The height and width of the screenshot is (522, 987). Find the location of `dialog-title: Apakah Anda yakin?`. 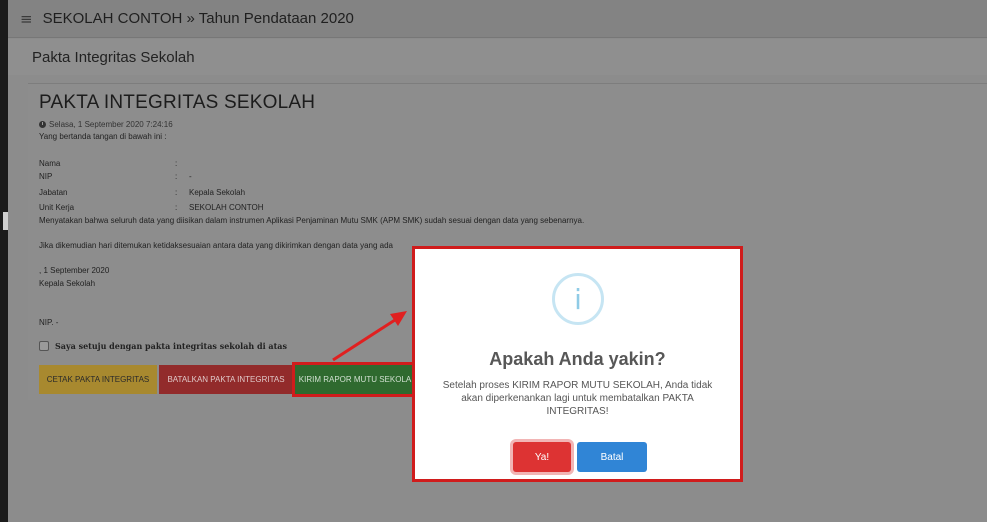

dialog-title: Apakah Anda yakin? is located at coordinates (577, 359).